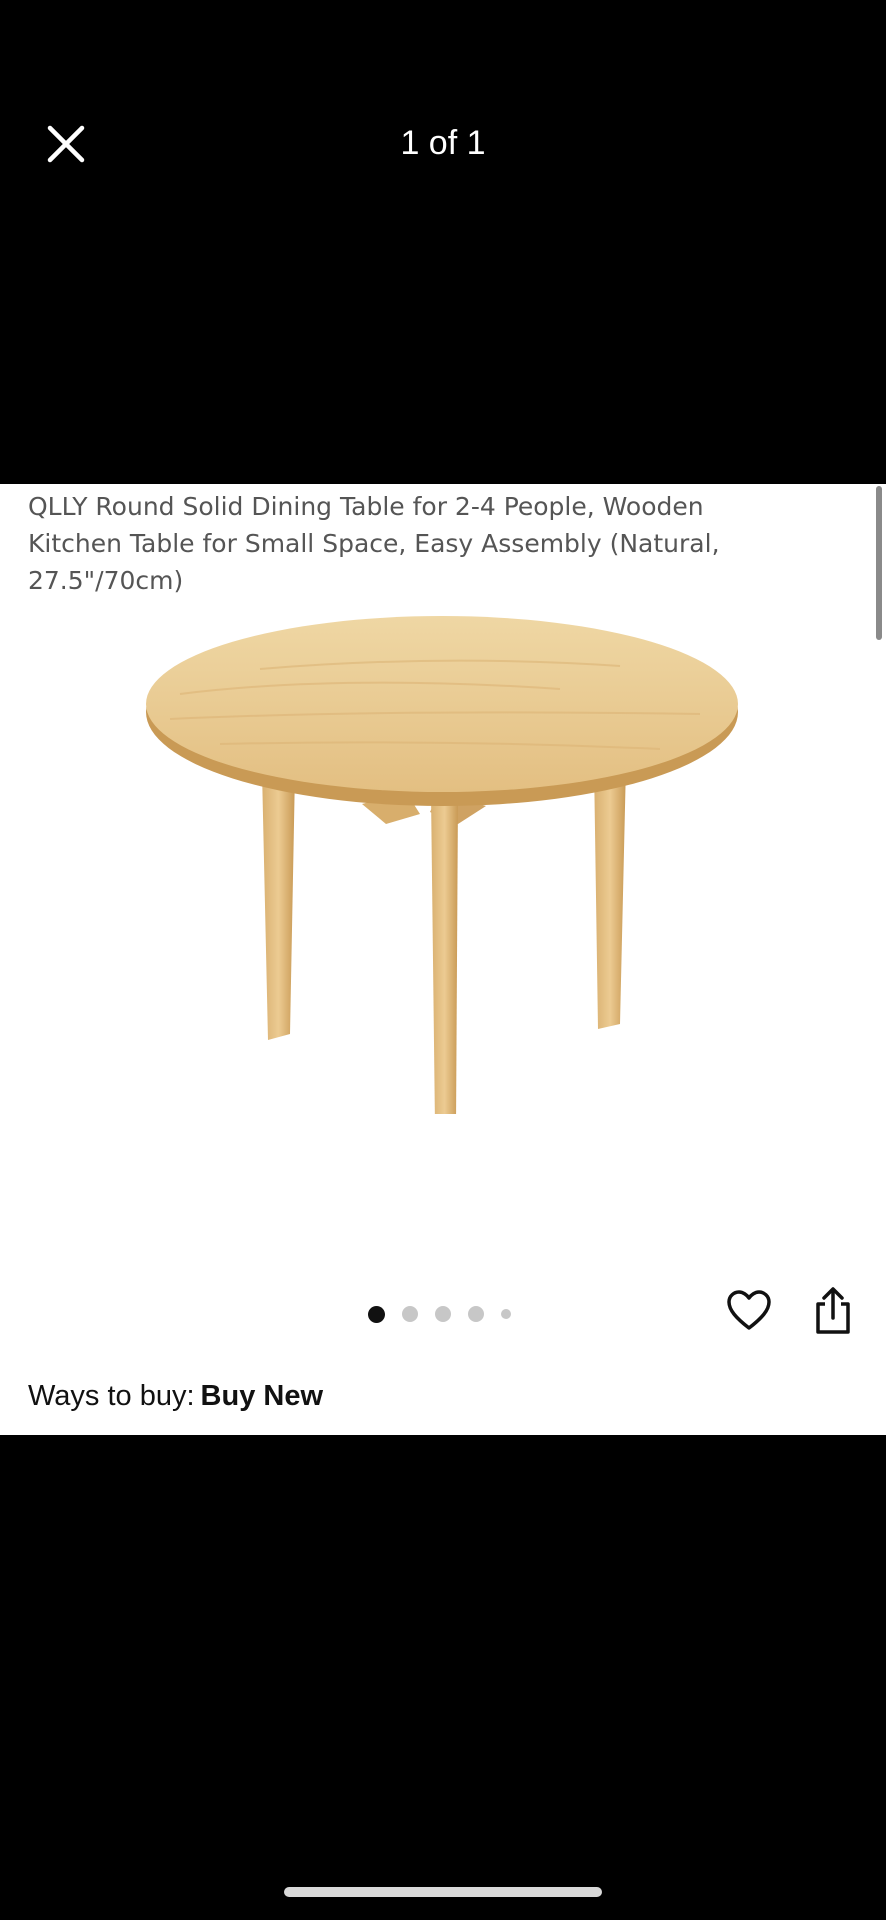 The width and height of the screenshot is (886, 1920). Describe the element at coordinates (443, 1892) in the screenshot. I see `home-indicator` at that location.